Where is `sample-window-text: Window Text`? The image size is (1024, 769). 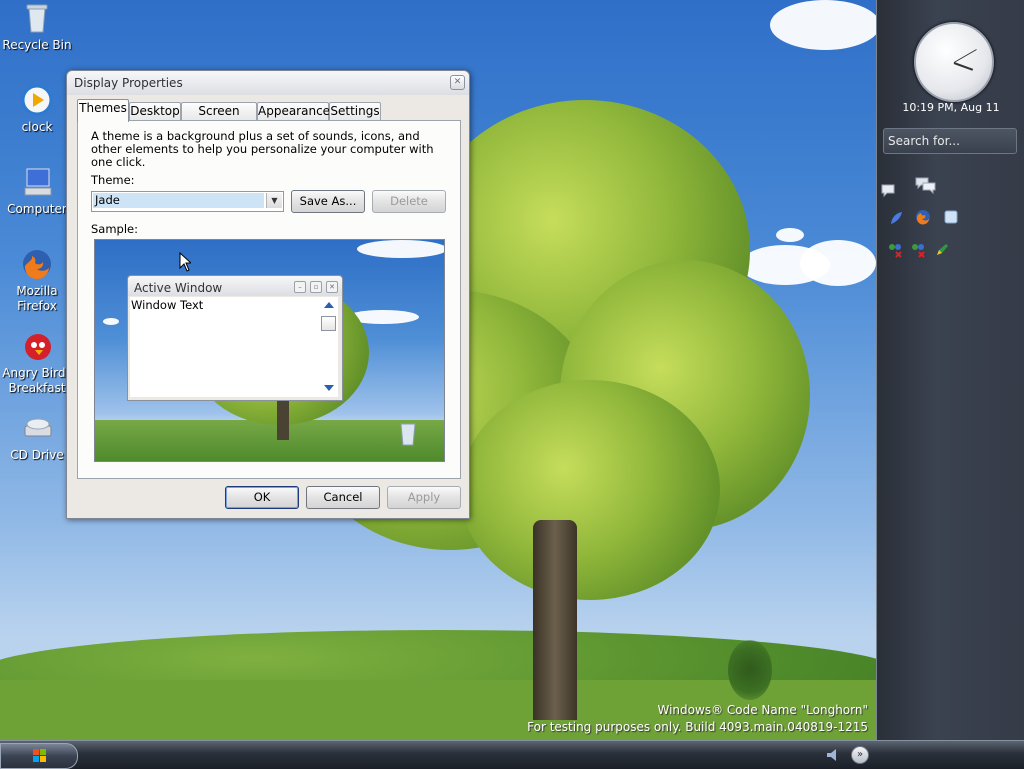
sample-window-text: Window Text is located at coordinates (167, 305).